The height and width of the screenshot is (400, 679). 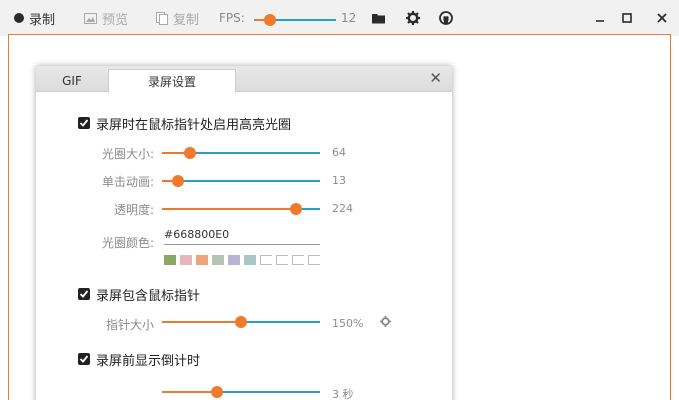 I want to click on circle-size-slider-thumb, so click(x=190, y=153).